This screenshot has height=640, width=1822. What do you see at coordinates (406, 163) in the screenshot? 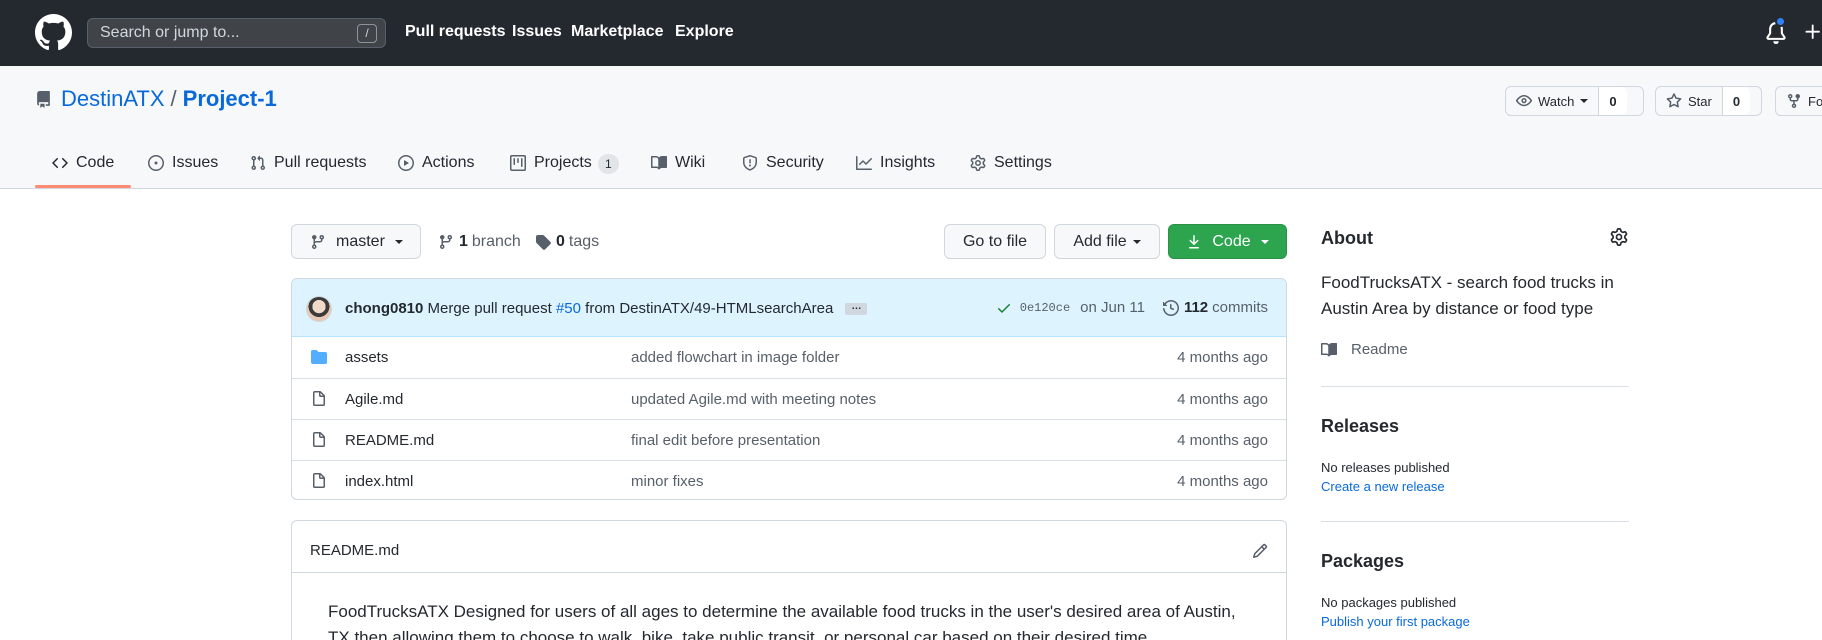
I see `play-icon` at bounding box center [406, 163].